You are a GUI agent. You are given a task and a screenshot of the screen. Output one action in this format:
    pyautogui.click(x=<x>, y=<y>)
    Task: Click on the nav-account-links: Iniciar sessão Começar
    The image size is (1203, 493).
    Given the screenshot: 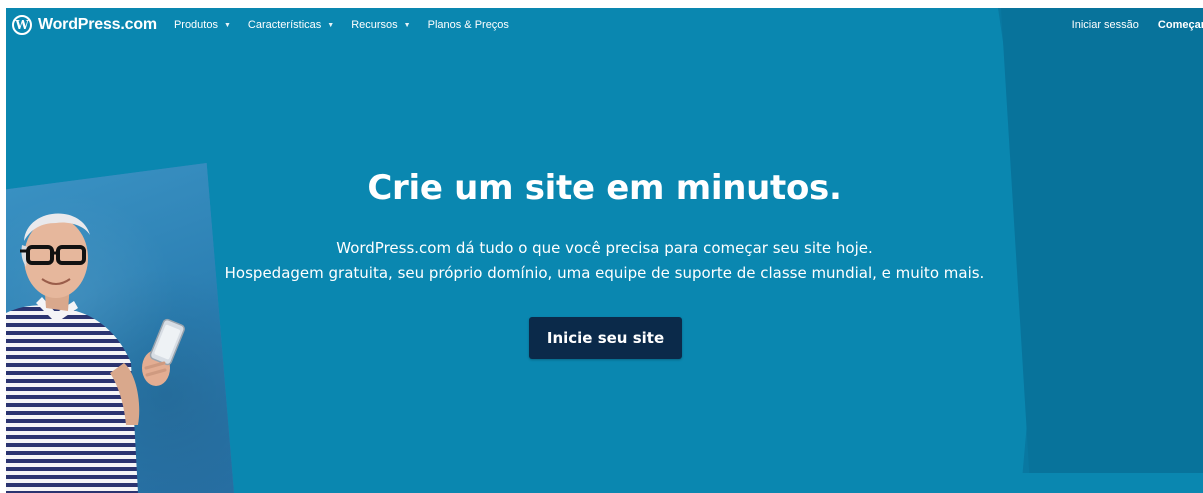 What is the action you would take?
    pyautogui.click(x=1137, y=25)
    